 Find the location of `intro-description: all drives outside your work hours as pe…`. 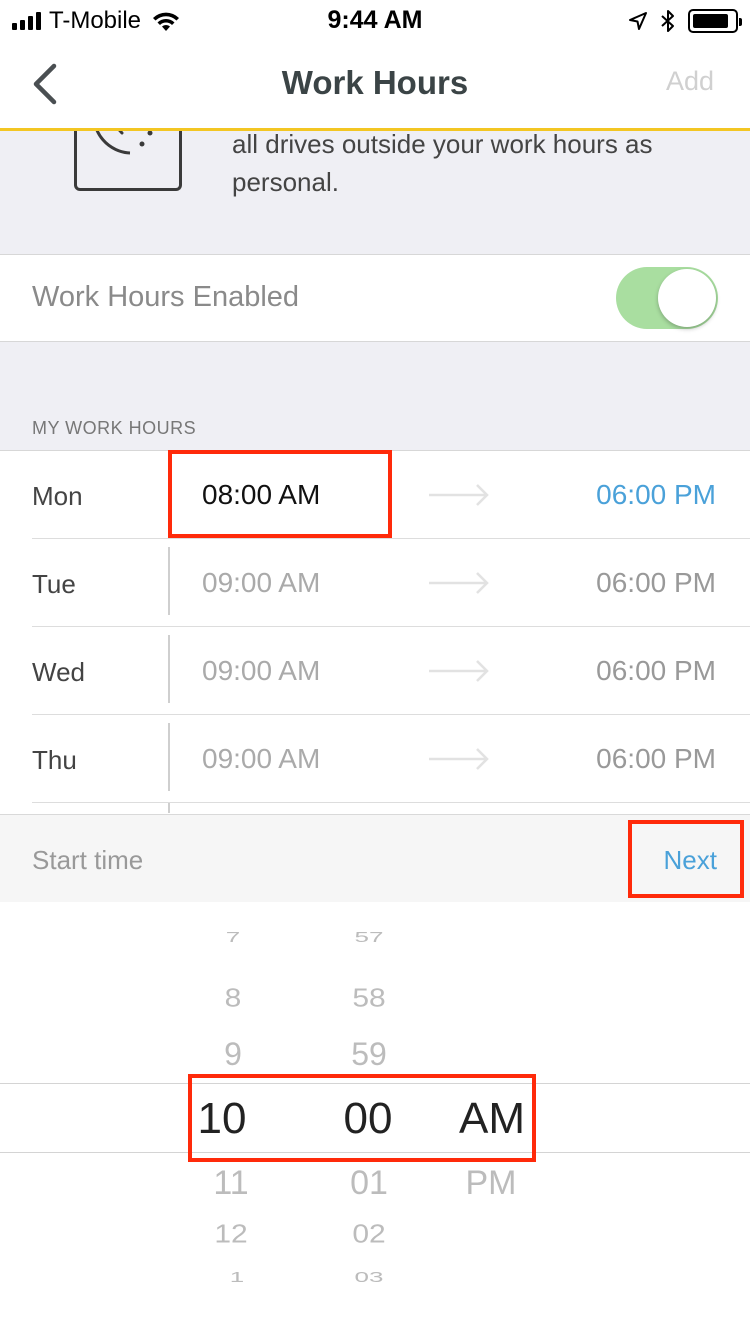

intro-description: all drives outside your work hours as pe… is located at coordinates (442, 164).